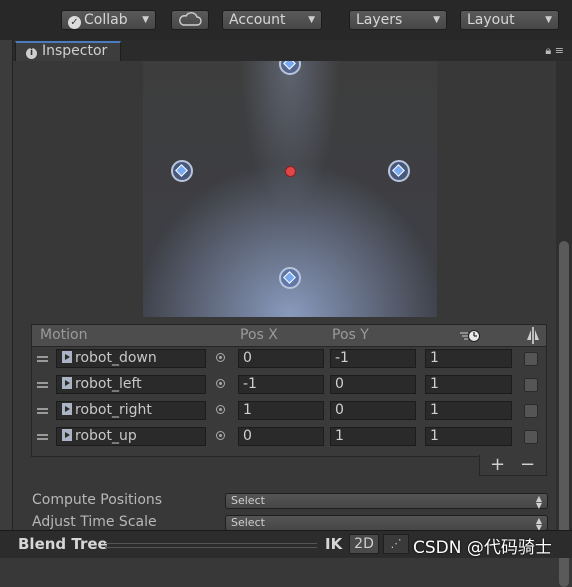 Image resolution: width=572 pixels, height=587 pixels. I want to click on blend-node-left, so click(182, 171).